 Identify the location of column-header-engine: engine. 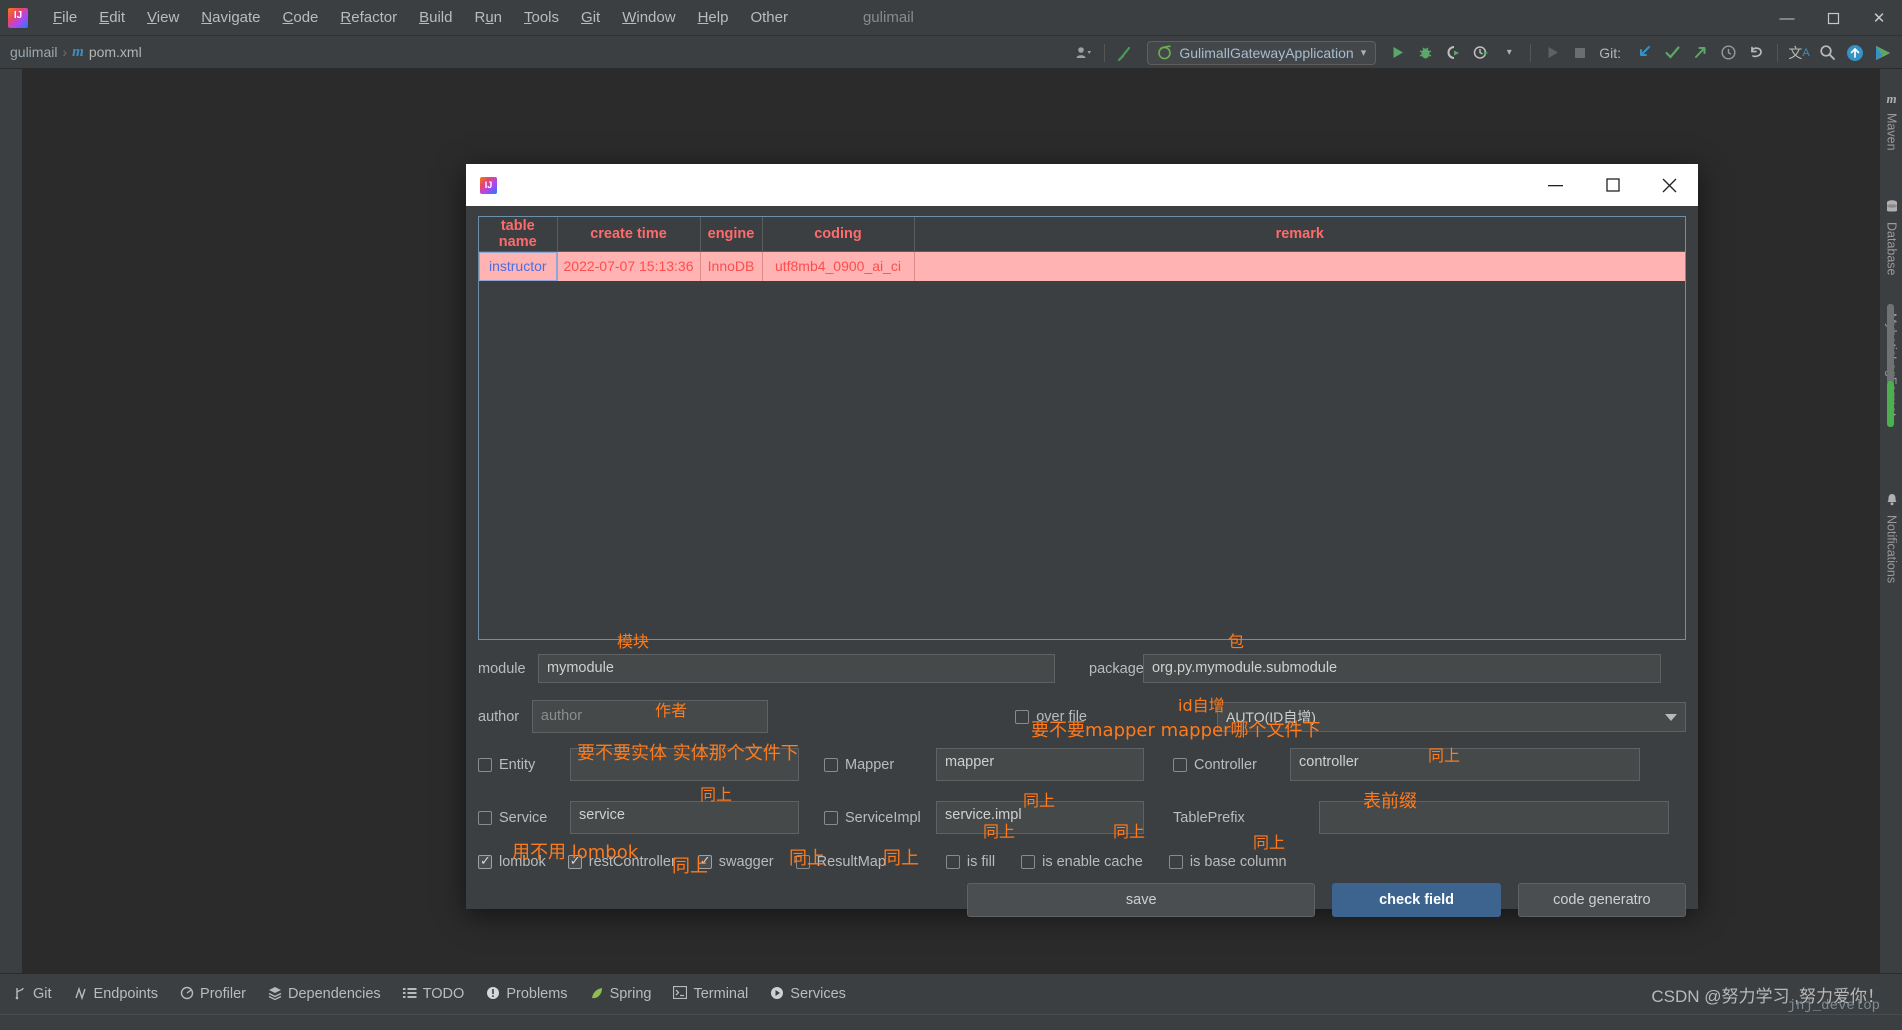
(731, 234).